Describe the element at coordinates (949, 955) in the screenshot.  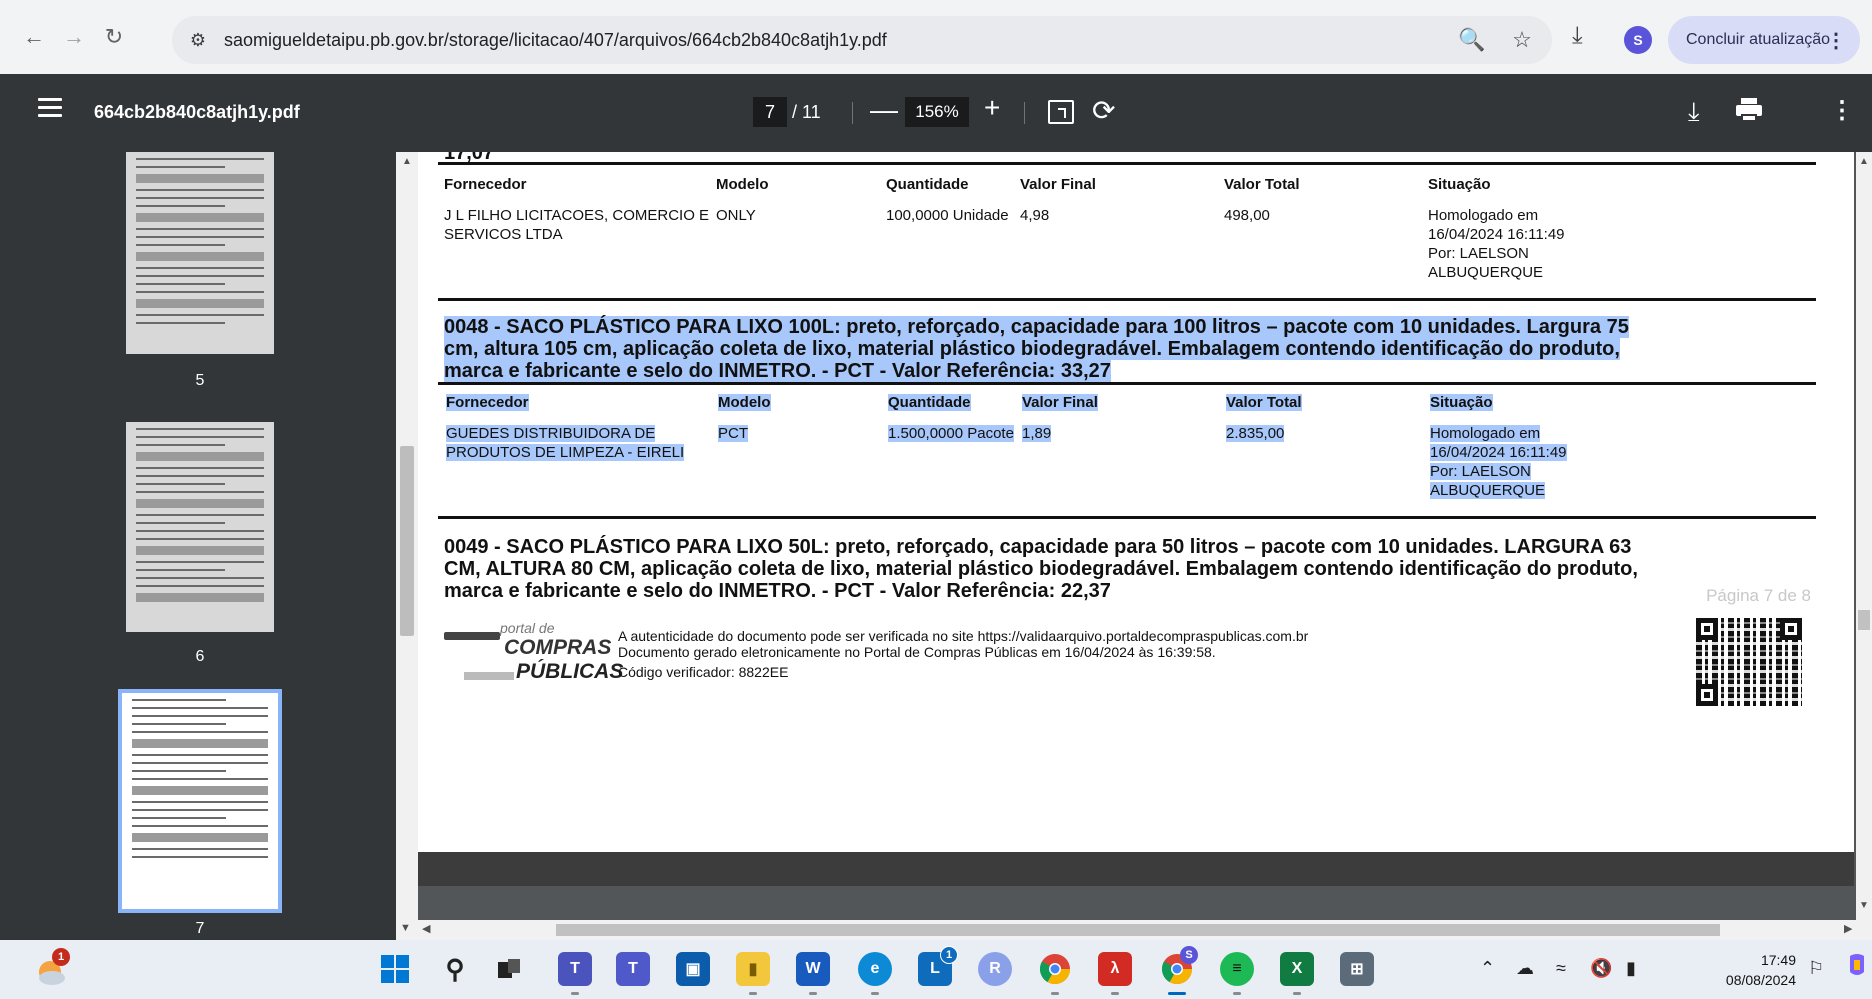
I see `teams-badge: 1` at that location.